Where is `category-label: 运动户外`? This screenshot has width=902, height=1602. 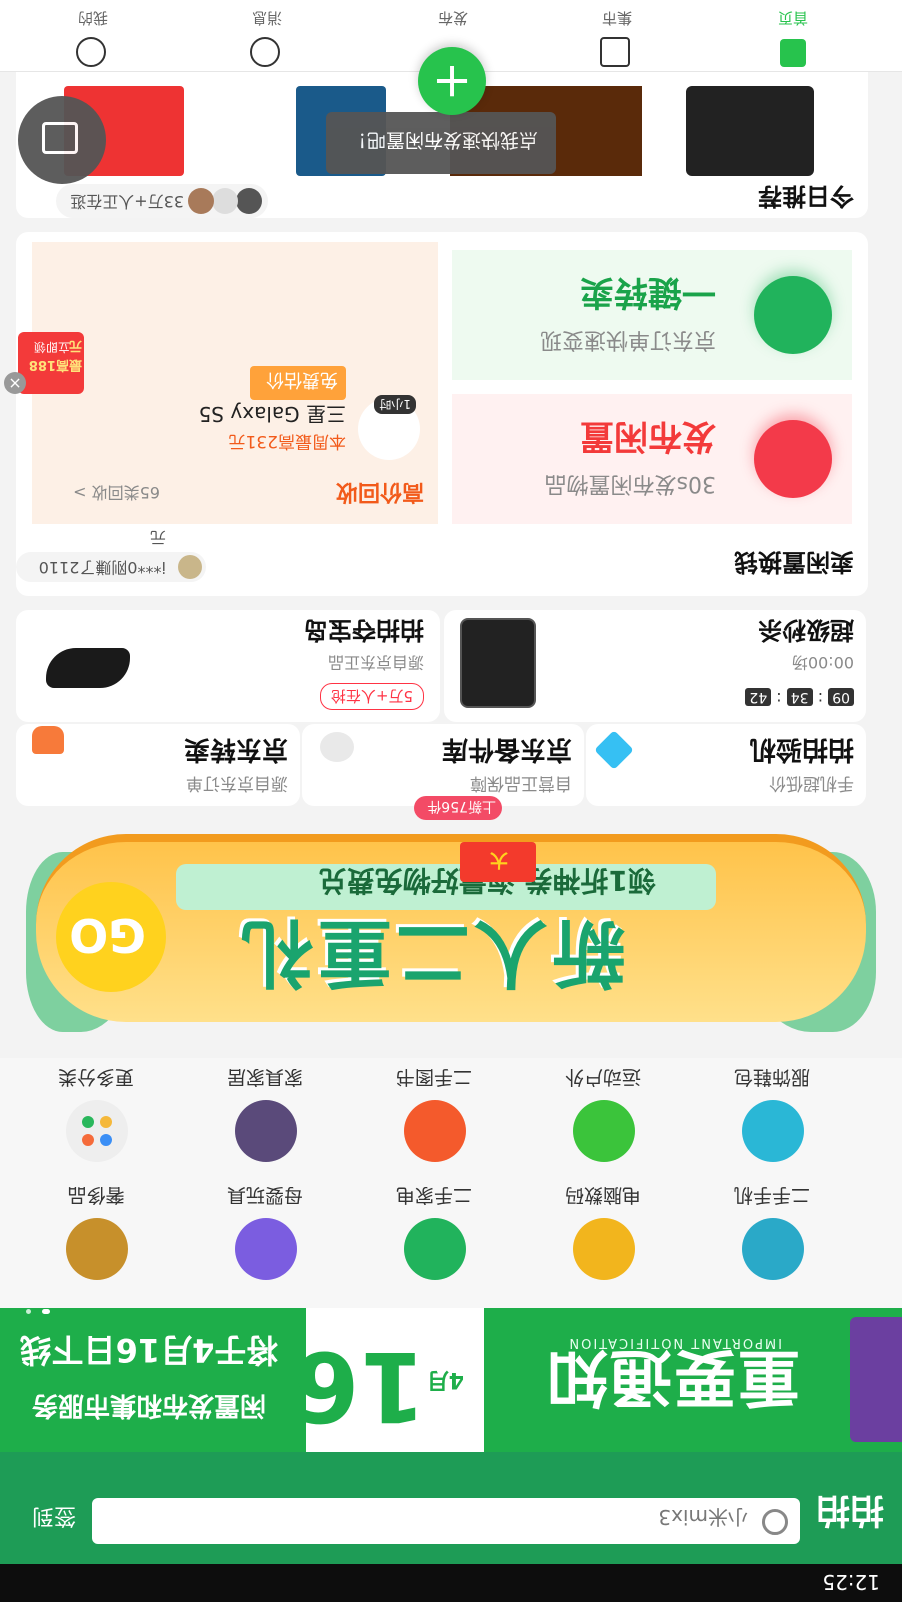
category-label: 运动户外 is located at coordinates (603, 1077).